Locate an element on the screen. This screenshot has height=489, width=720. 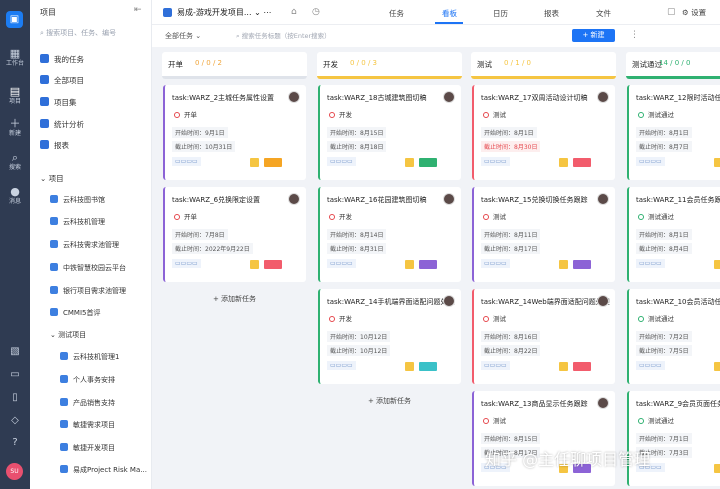
tree-item: 个人事务安排 is located at coordinates (87, 380).